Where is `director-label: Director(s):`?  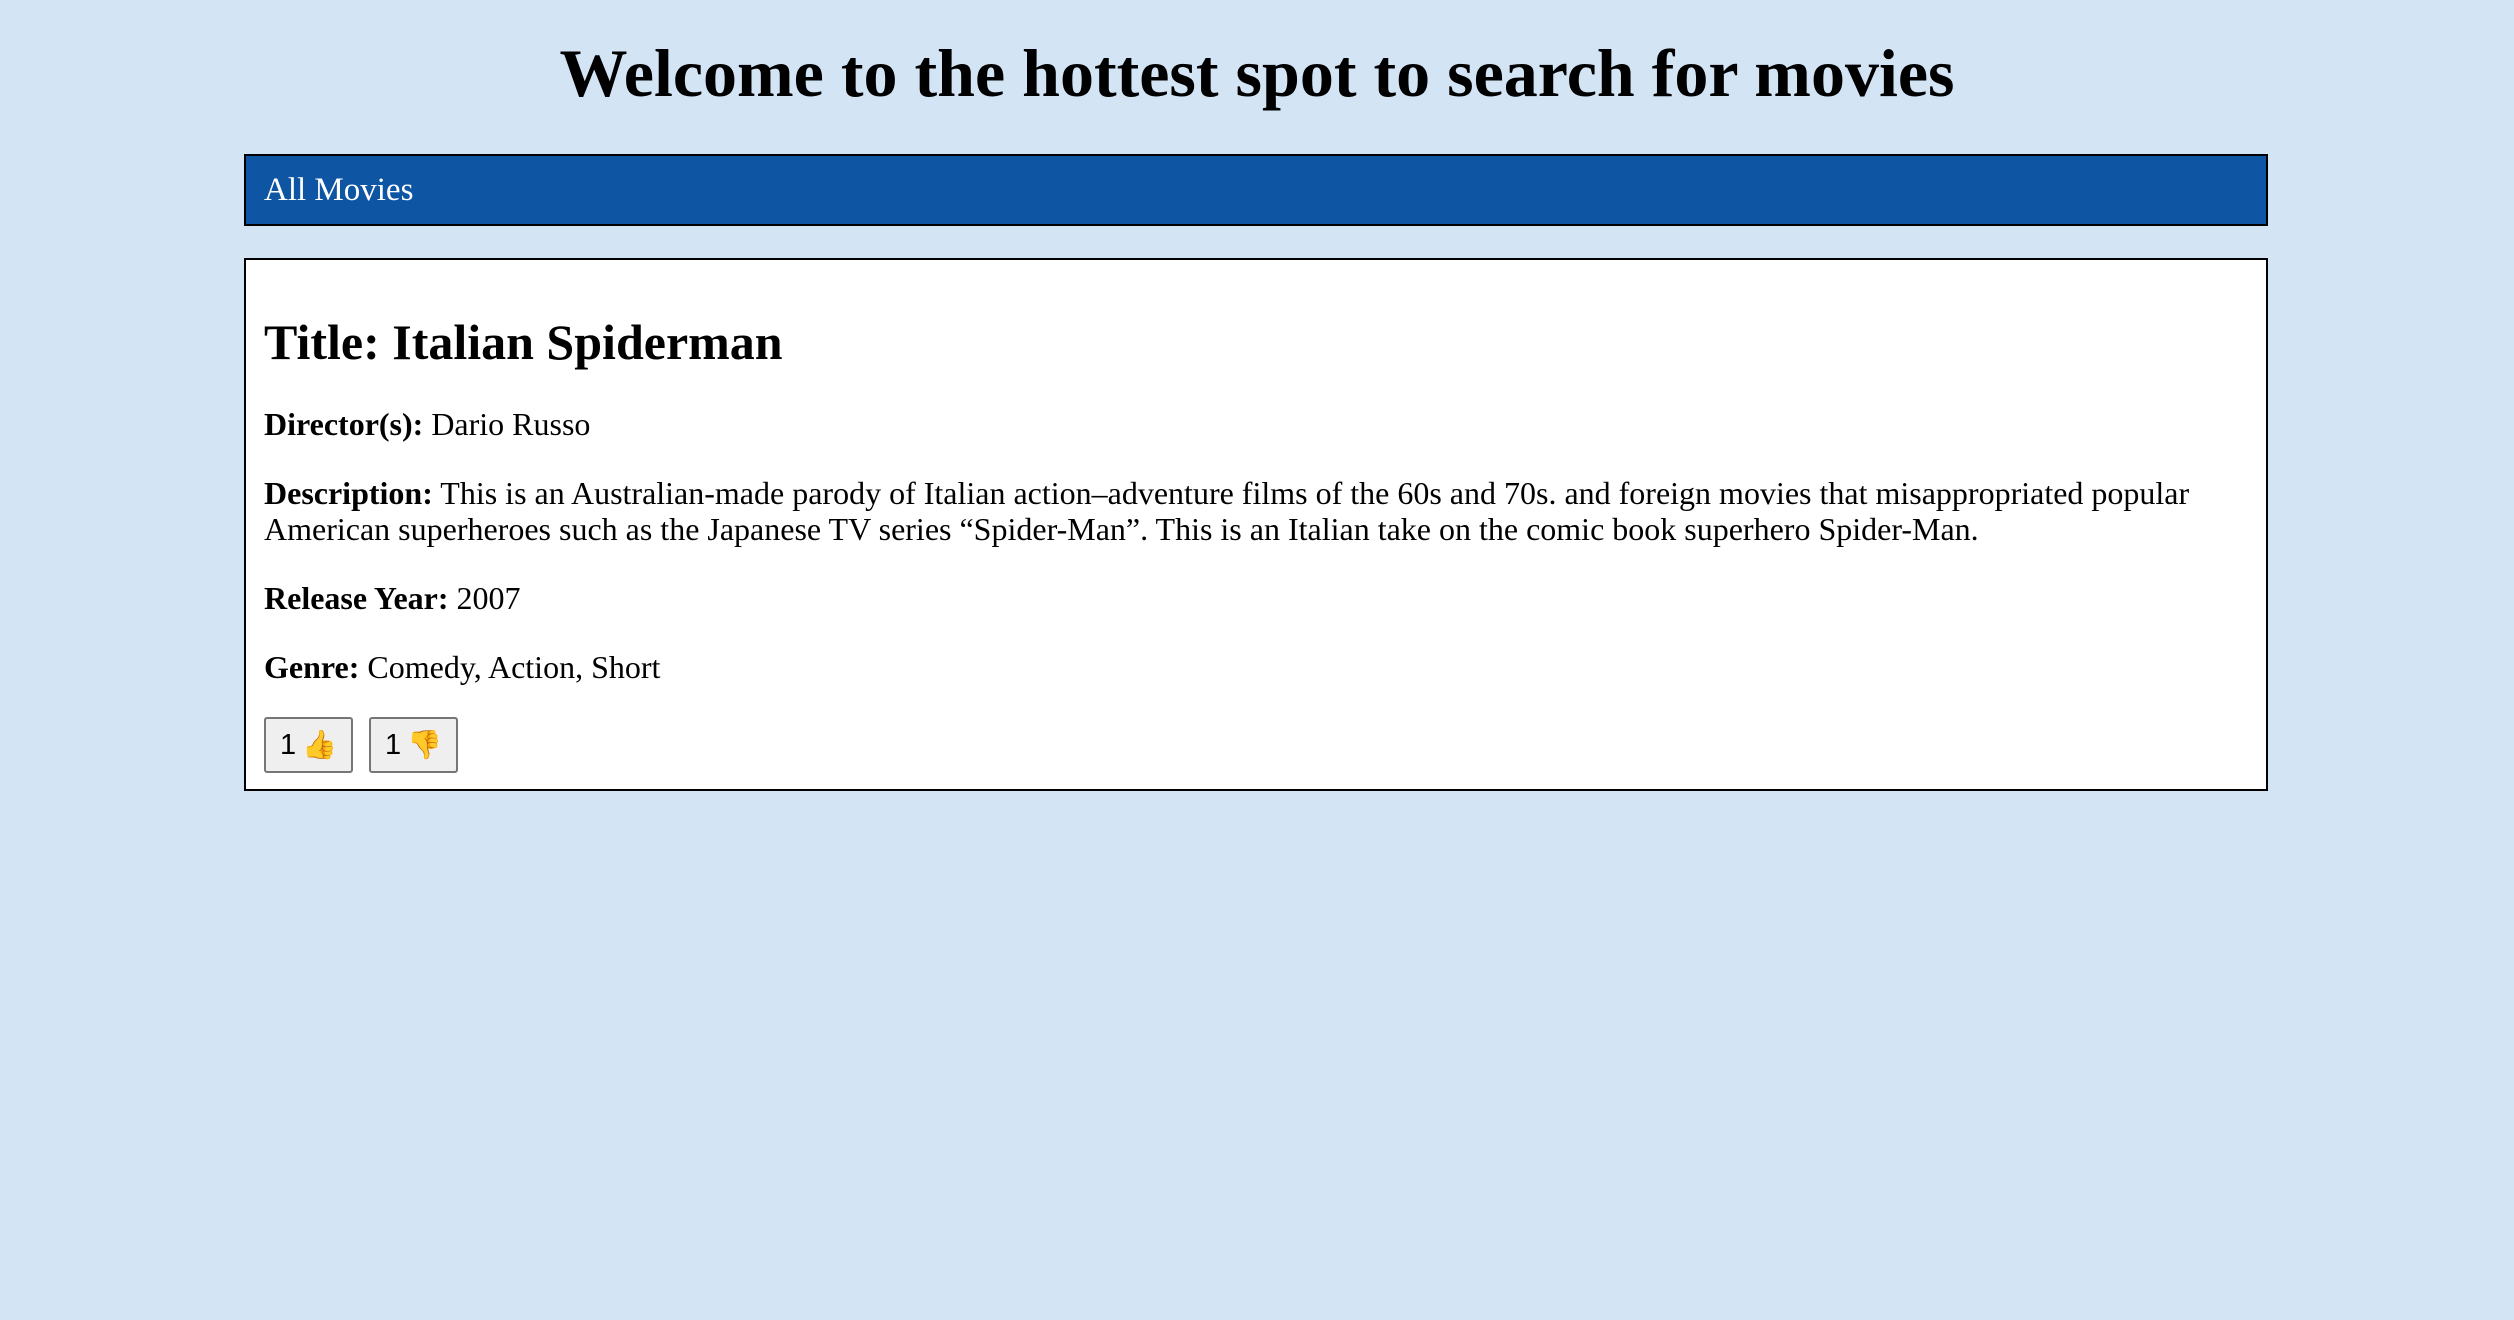
director-label: Director(s): is located at coordinates (344, 424).